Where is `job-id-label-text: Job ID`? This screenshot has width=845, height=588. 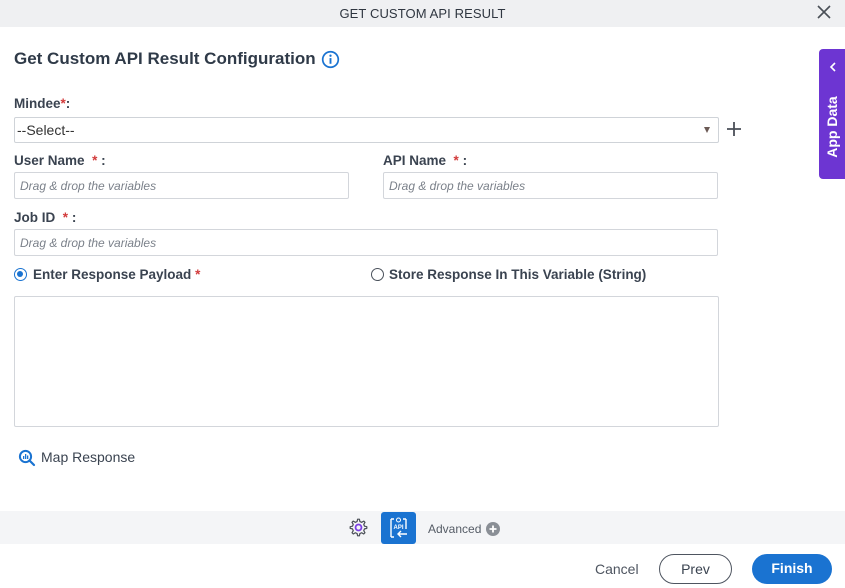 job-id-label-text: Job ID is located at coordinates (35, 217).